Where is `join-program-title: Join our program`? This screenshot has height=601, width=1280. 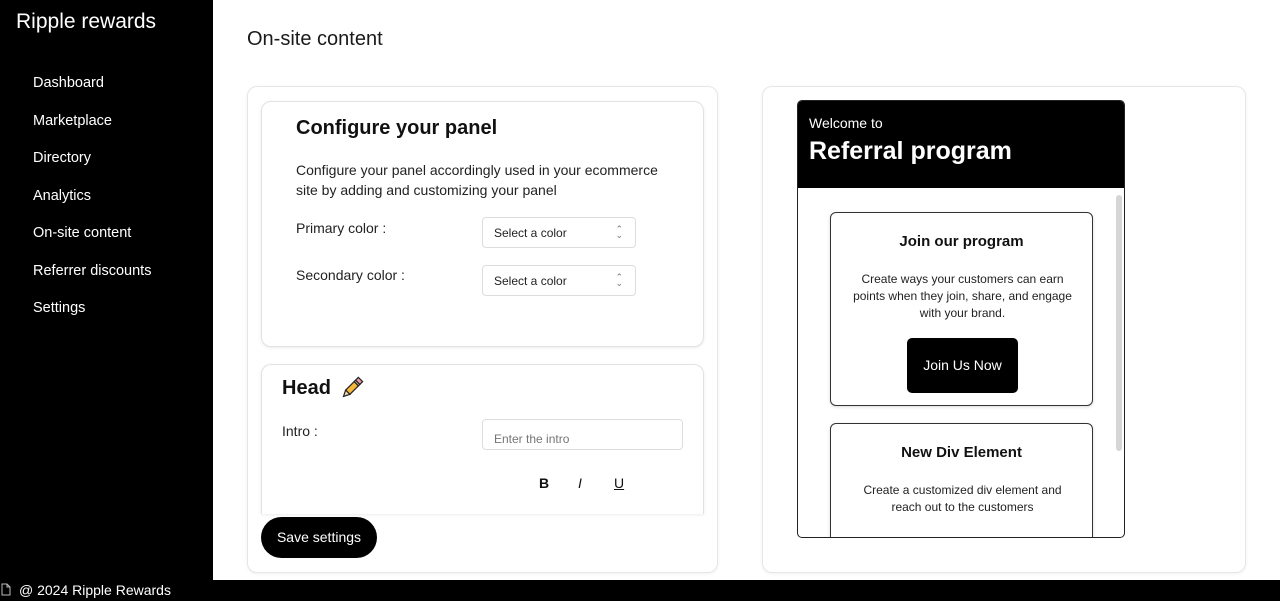
join-program-title: Join our program is located at coordinates (961, 241).